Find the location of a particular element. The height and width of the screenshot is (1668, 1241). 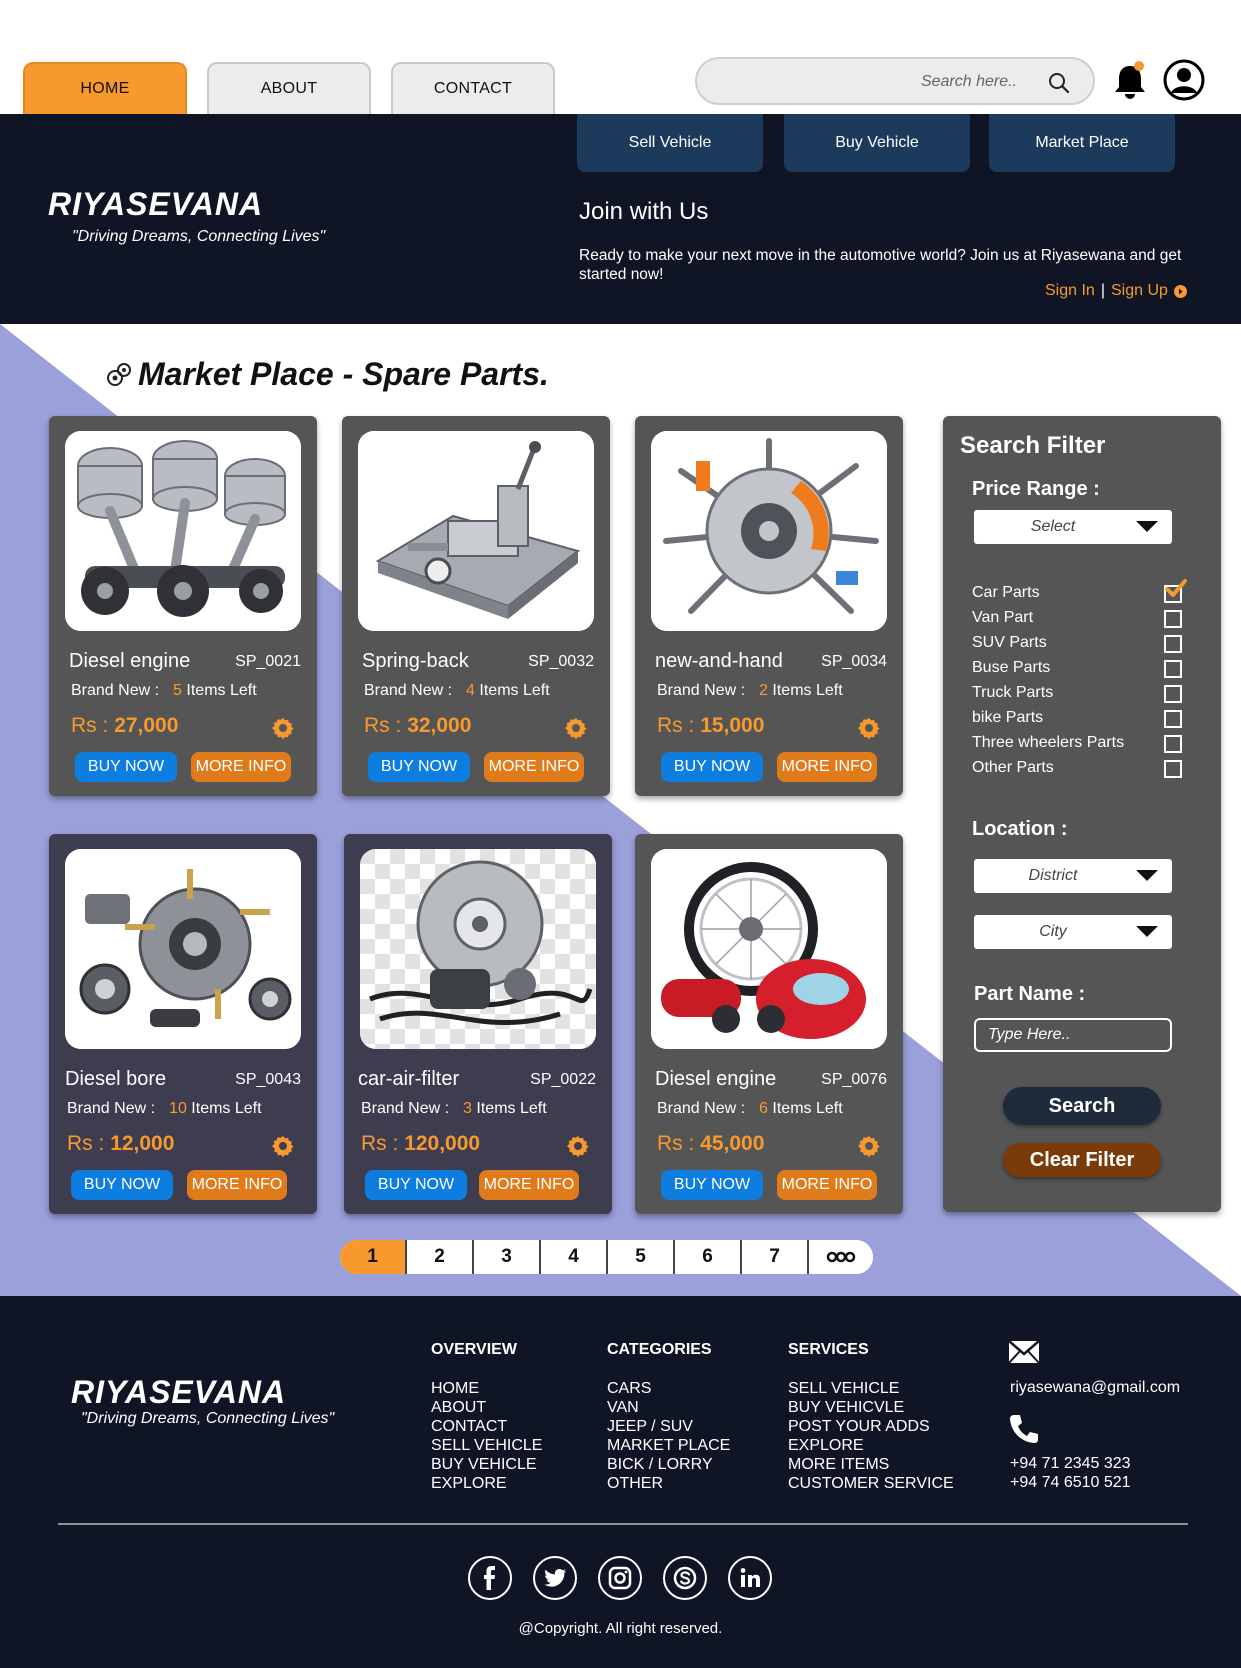

search-button: Search is located at coordinates (1082, 1106).